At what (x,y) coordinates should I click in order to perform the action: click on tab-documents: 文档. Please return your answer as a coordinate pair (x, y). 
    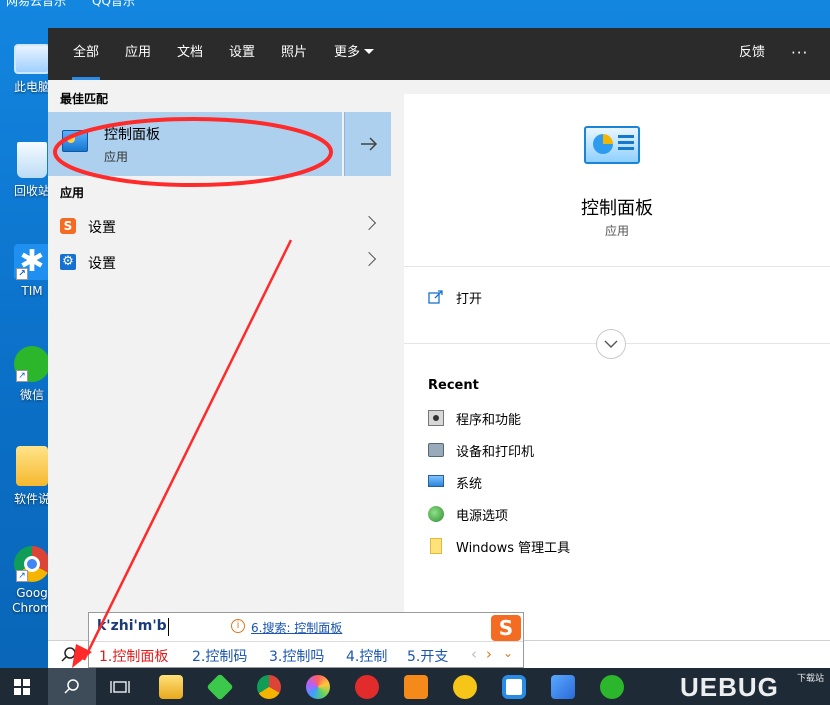
    Looking at the image, I should click on (190, 54).